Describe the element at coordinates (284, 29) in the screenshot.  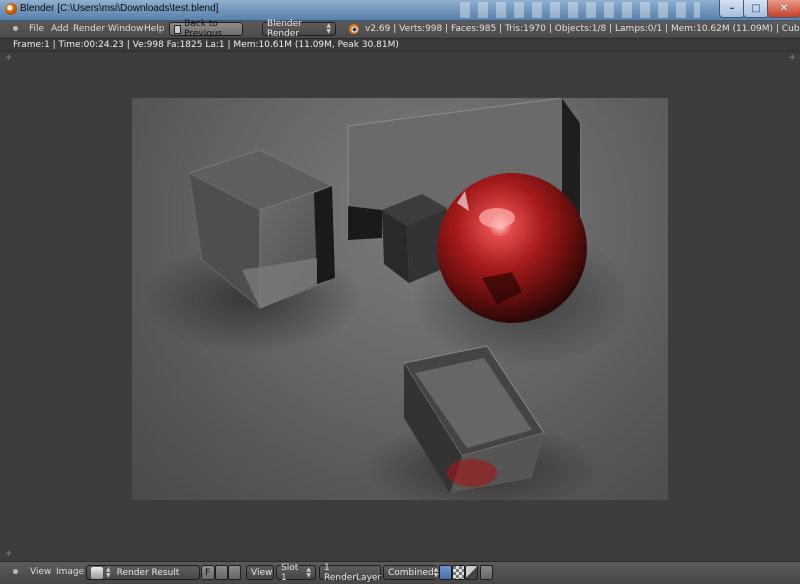
I see `render-engine-label: Blender Render` at that location.